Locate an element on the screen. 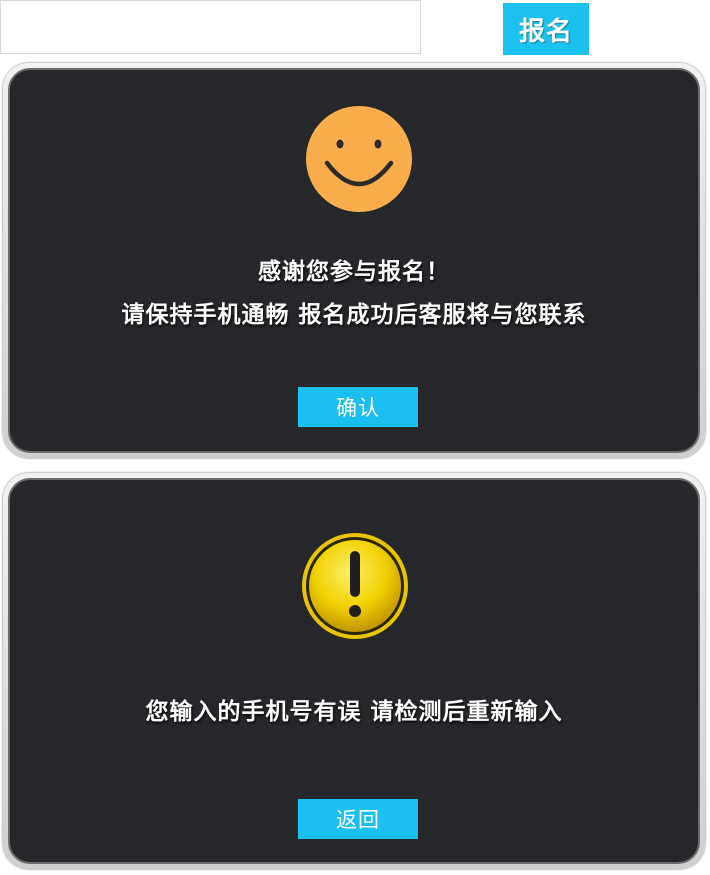 The image size is (710, 875). signup-button: 报名 is located at coordinates (546, 29).